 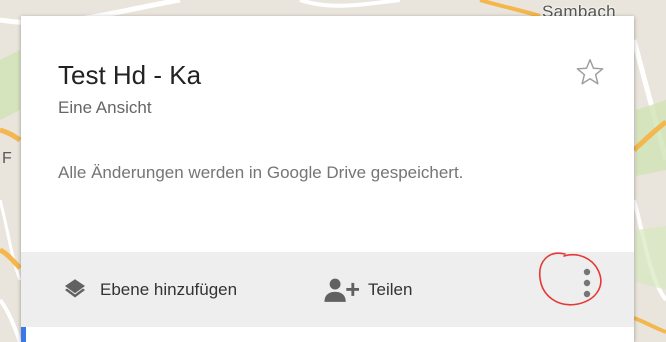 I want to click on layers-icon, so click(x=75, y=290).